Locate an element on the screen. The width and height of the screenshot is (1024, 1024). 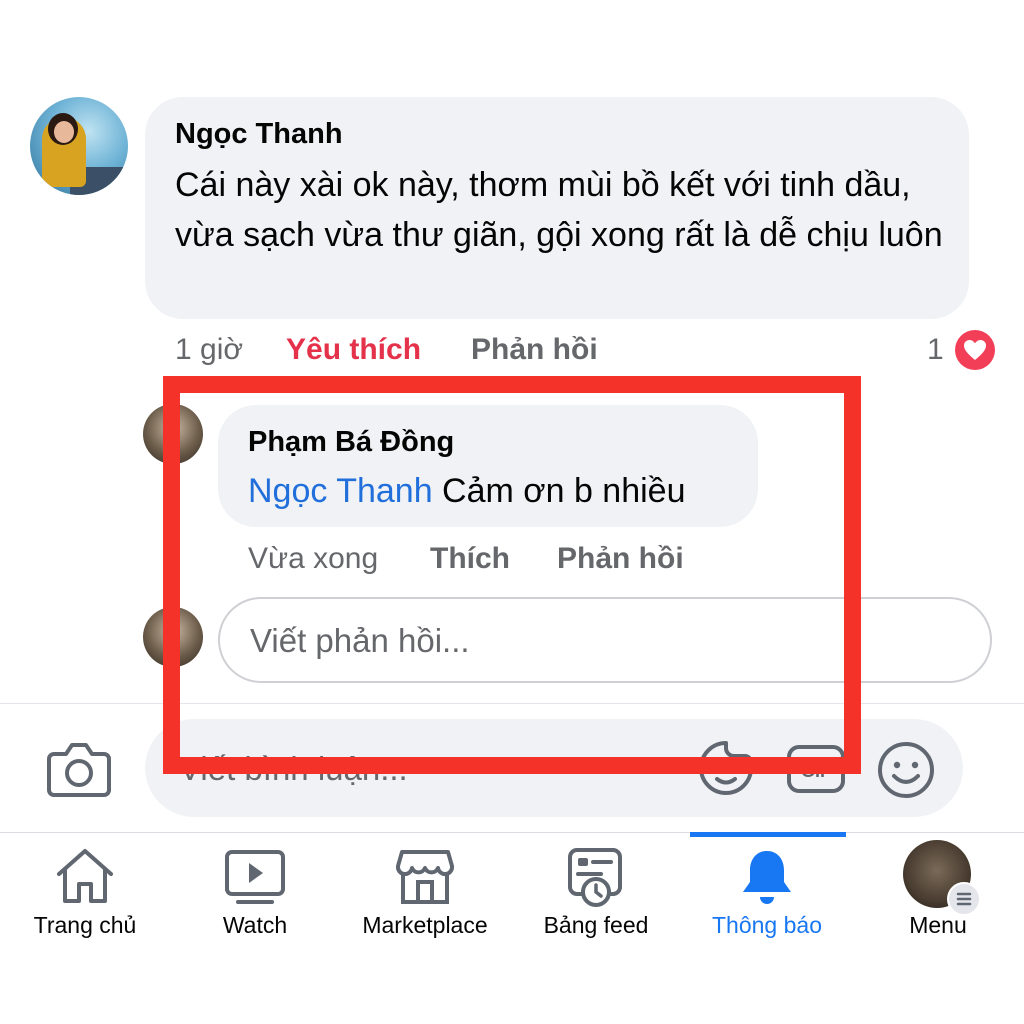
commenter-avatar is located at coordinates (79, 146).